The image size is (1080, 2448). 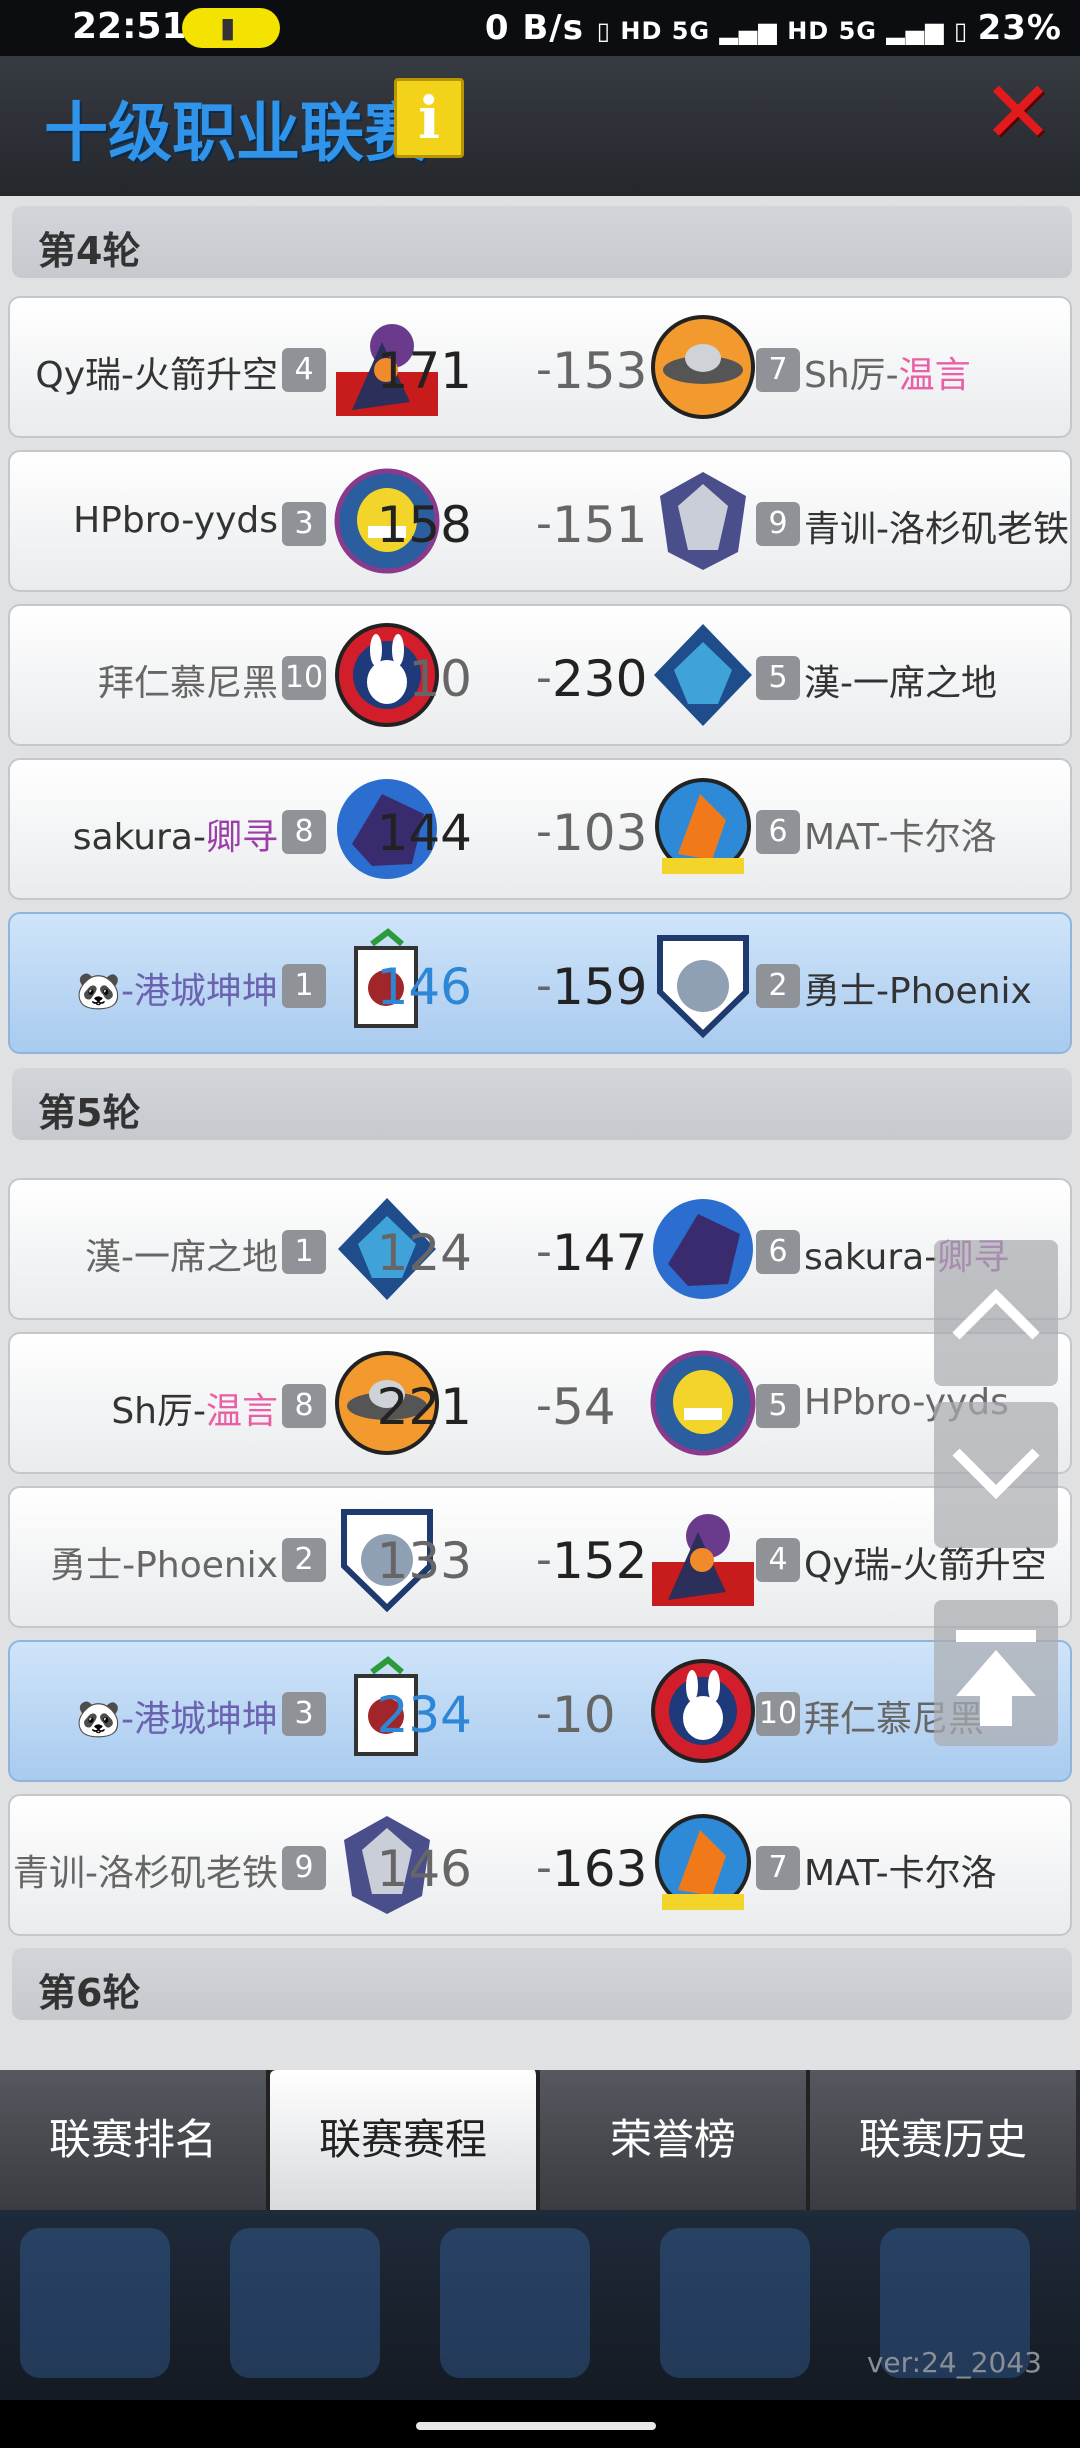 I want to click on scroll-top-button, so click(x=996, y=1673).